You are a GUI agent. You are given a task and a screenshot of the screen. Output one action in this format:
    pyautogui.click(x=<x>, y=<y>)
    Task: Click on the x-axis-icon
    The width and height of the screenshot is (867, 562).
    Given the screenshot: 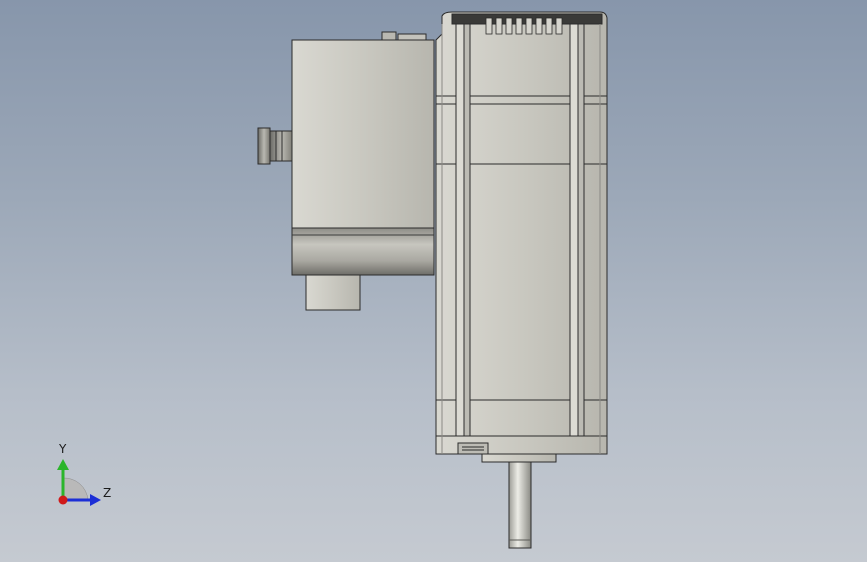 What is the action you would take?
    pyautogui.click(x=63, y=500)
    